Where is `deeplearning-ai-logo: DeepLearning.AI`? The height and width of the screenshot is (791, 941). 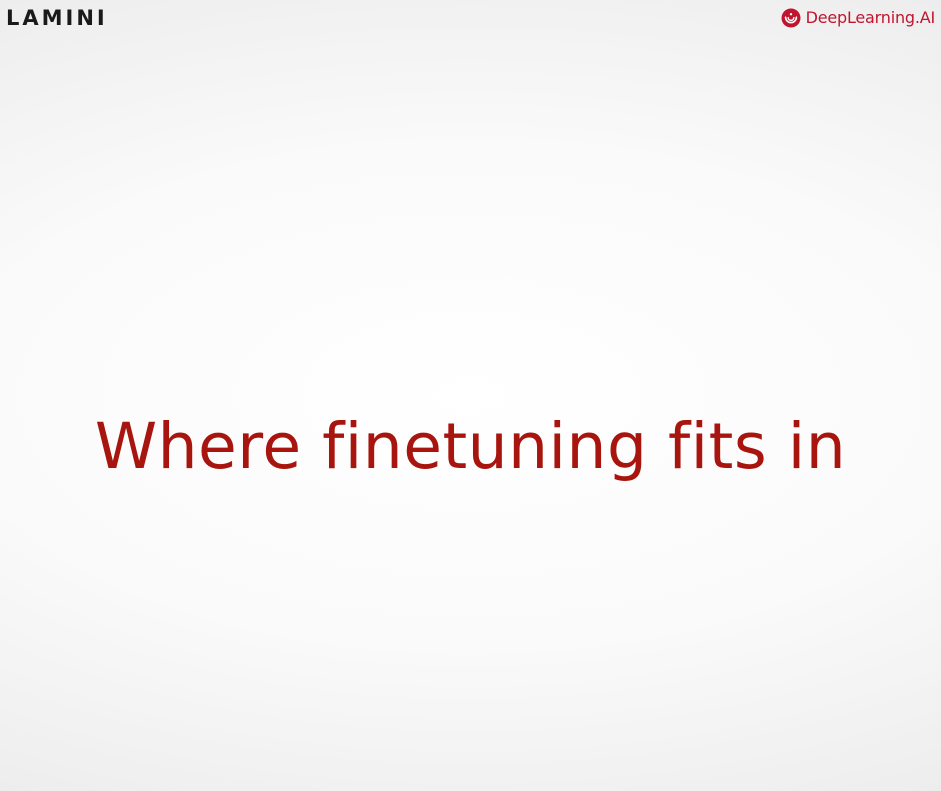
deeplearning-ai-logo: DeepLearning.AI is located at coordinates (858, 18).